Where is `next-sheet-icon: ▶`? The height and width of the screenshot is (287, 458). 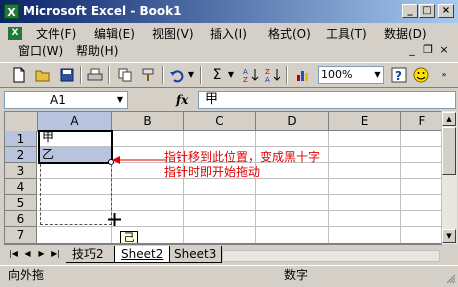 next-sheet-icon: ▶ is located at coordinates (41, 254).